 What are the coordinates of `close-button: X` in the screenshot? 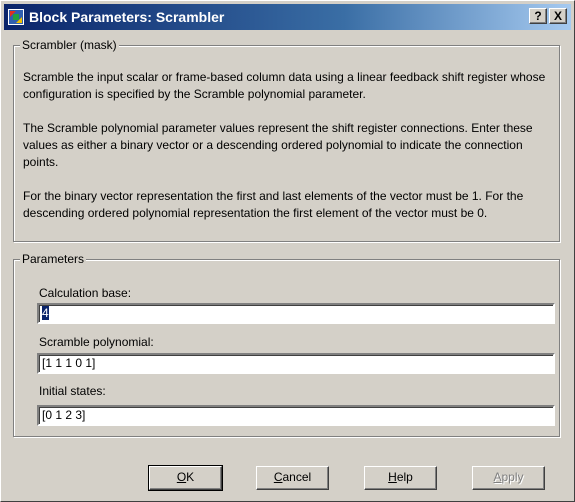 It's located at (558, 16).